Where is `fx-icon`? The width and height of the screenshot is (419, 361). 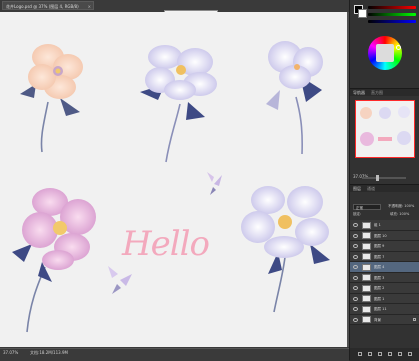
fx-icon is located at coordinates (370, 354).